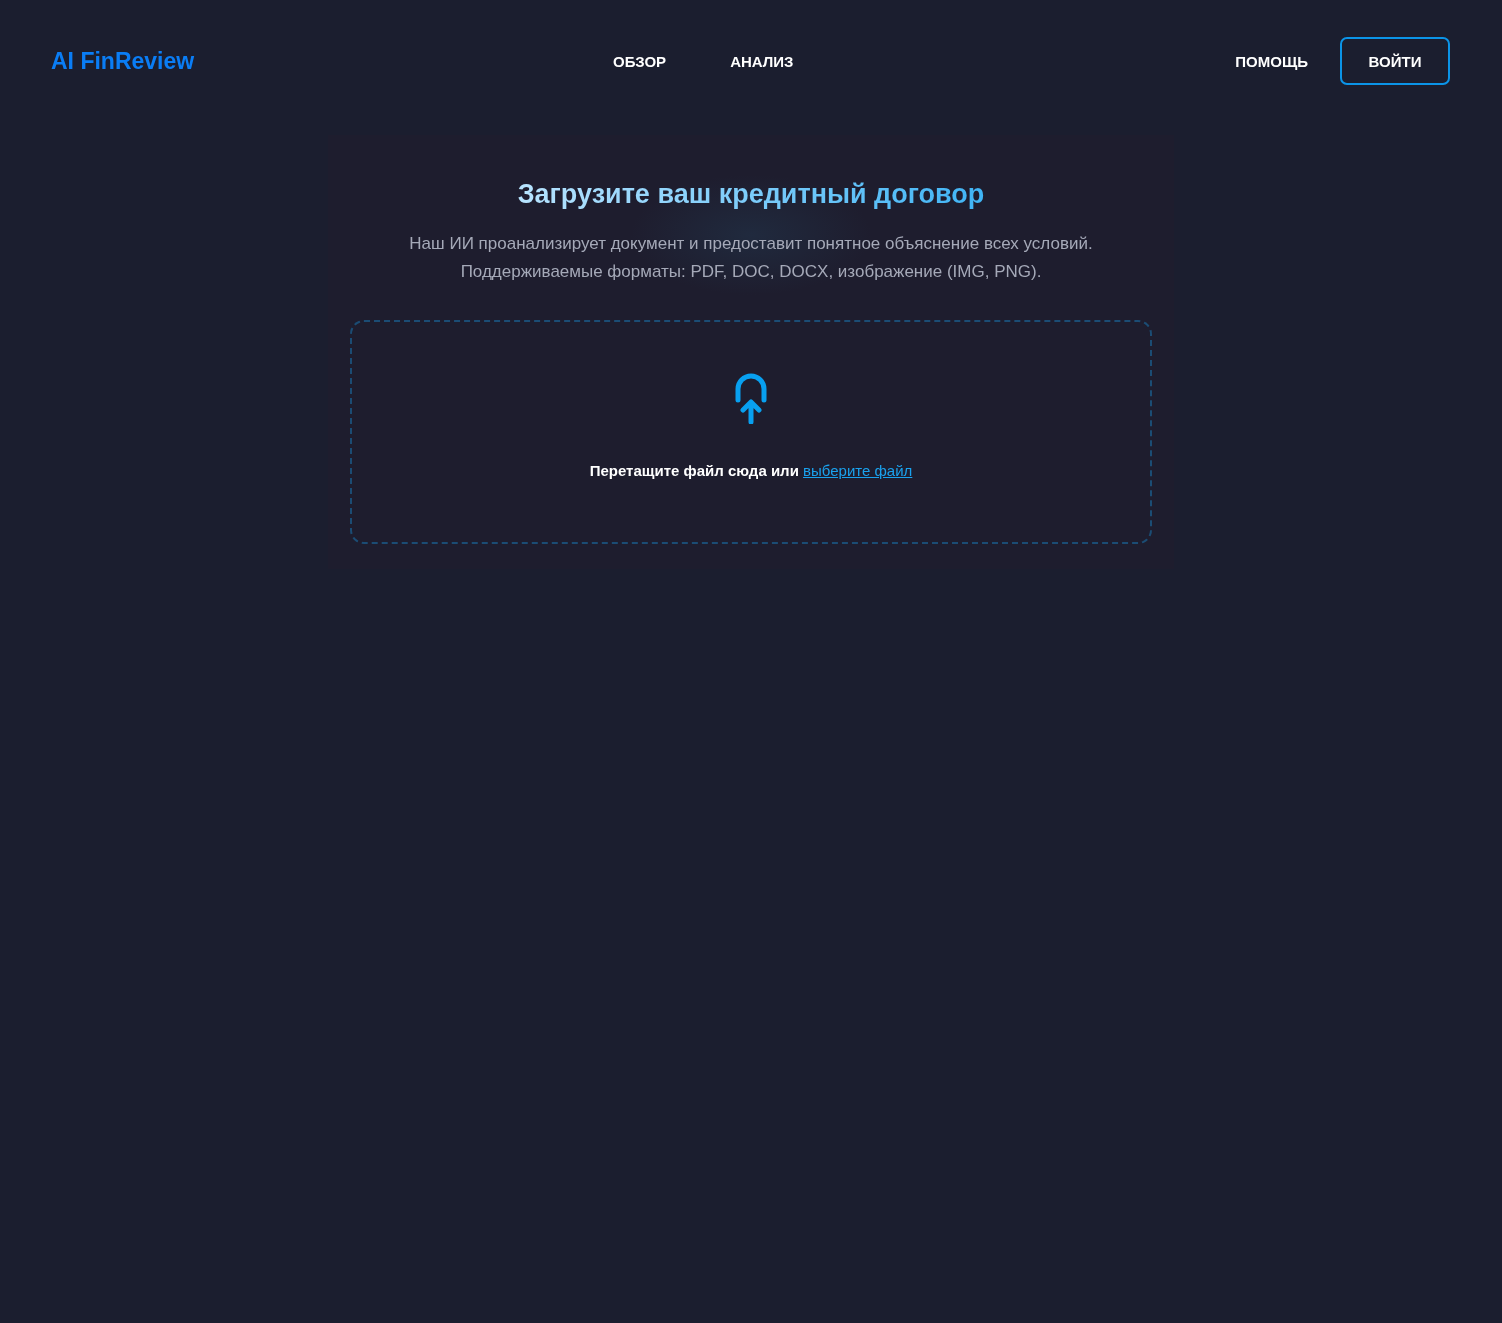 The height and width of the screenshot is (1323, 1502). What do you see at coordinates (640, 61) in the screenshot?
I see `nav-link: ОБЗОР` at bounding box center [640, 61].